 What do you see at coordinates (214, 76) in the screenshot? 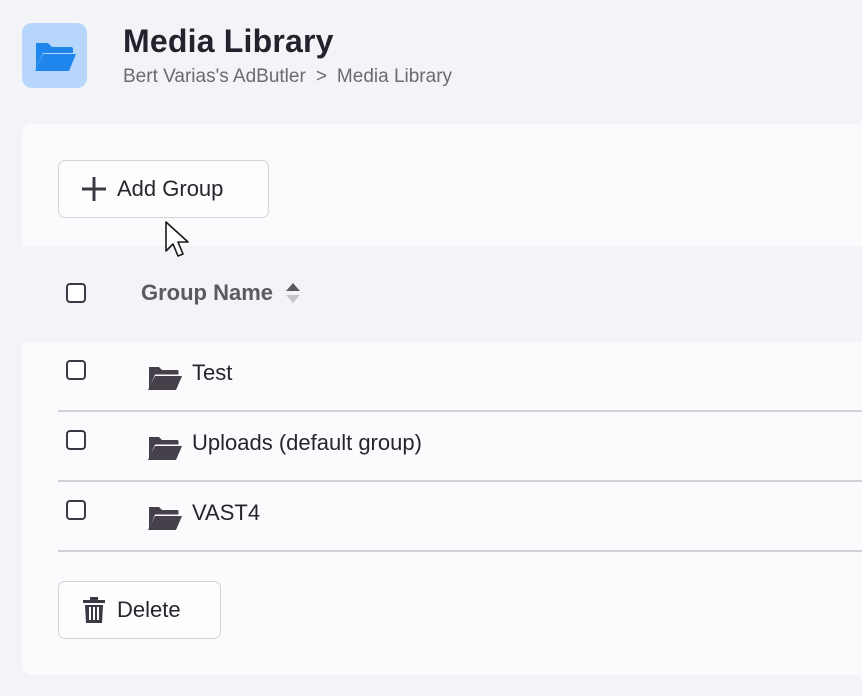
I see `breadcrumb-item-account: Bert Varias's AdButler` at bounding box center [214, 76].